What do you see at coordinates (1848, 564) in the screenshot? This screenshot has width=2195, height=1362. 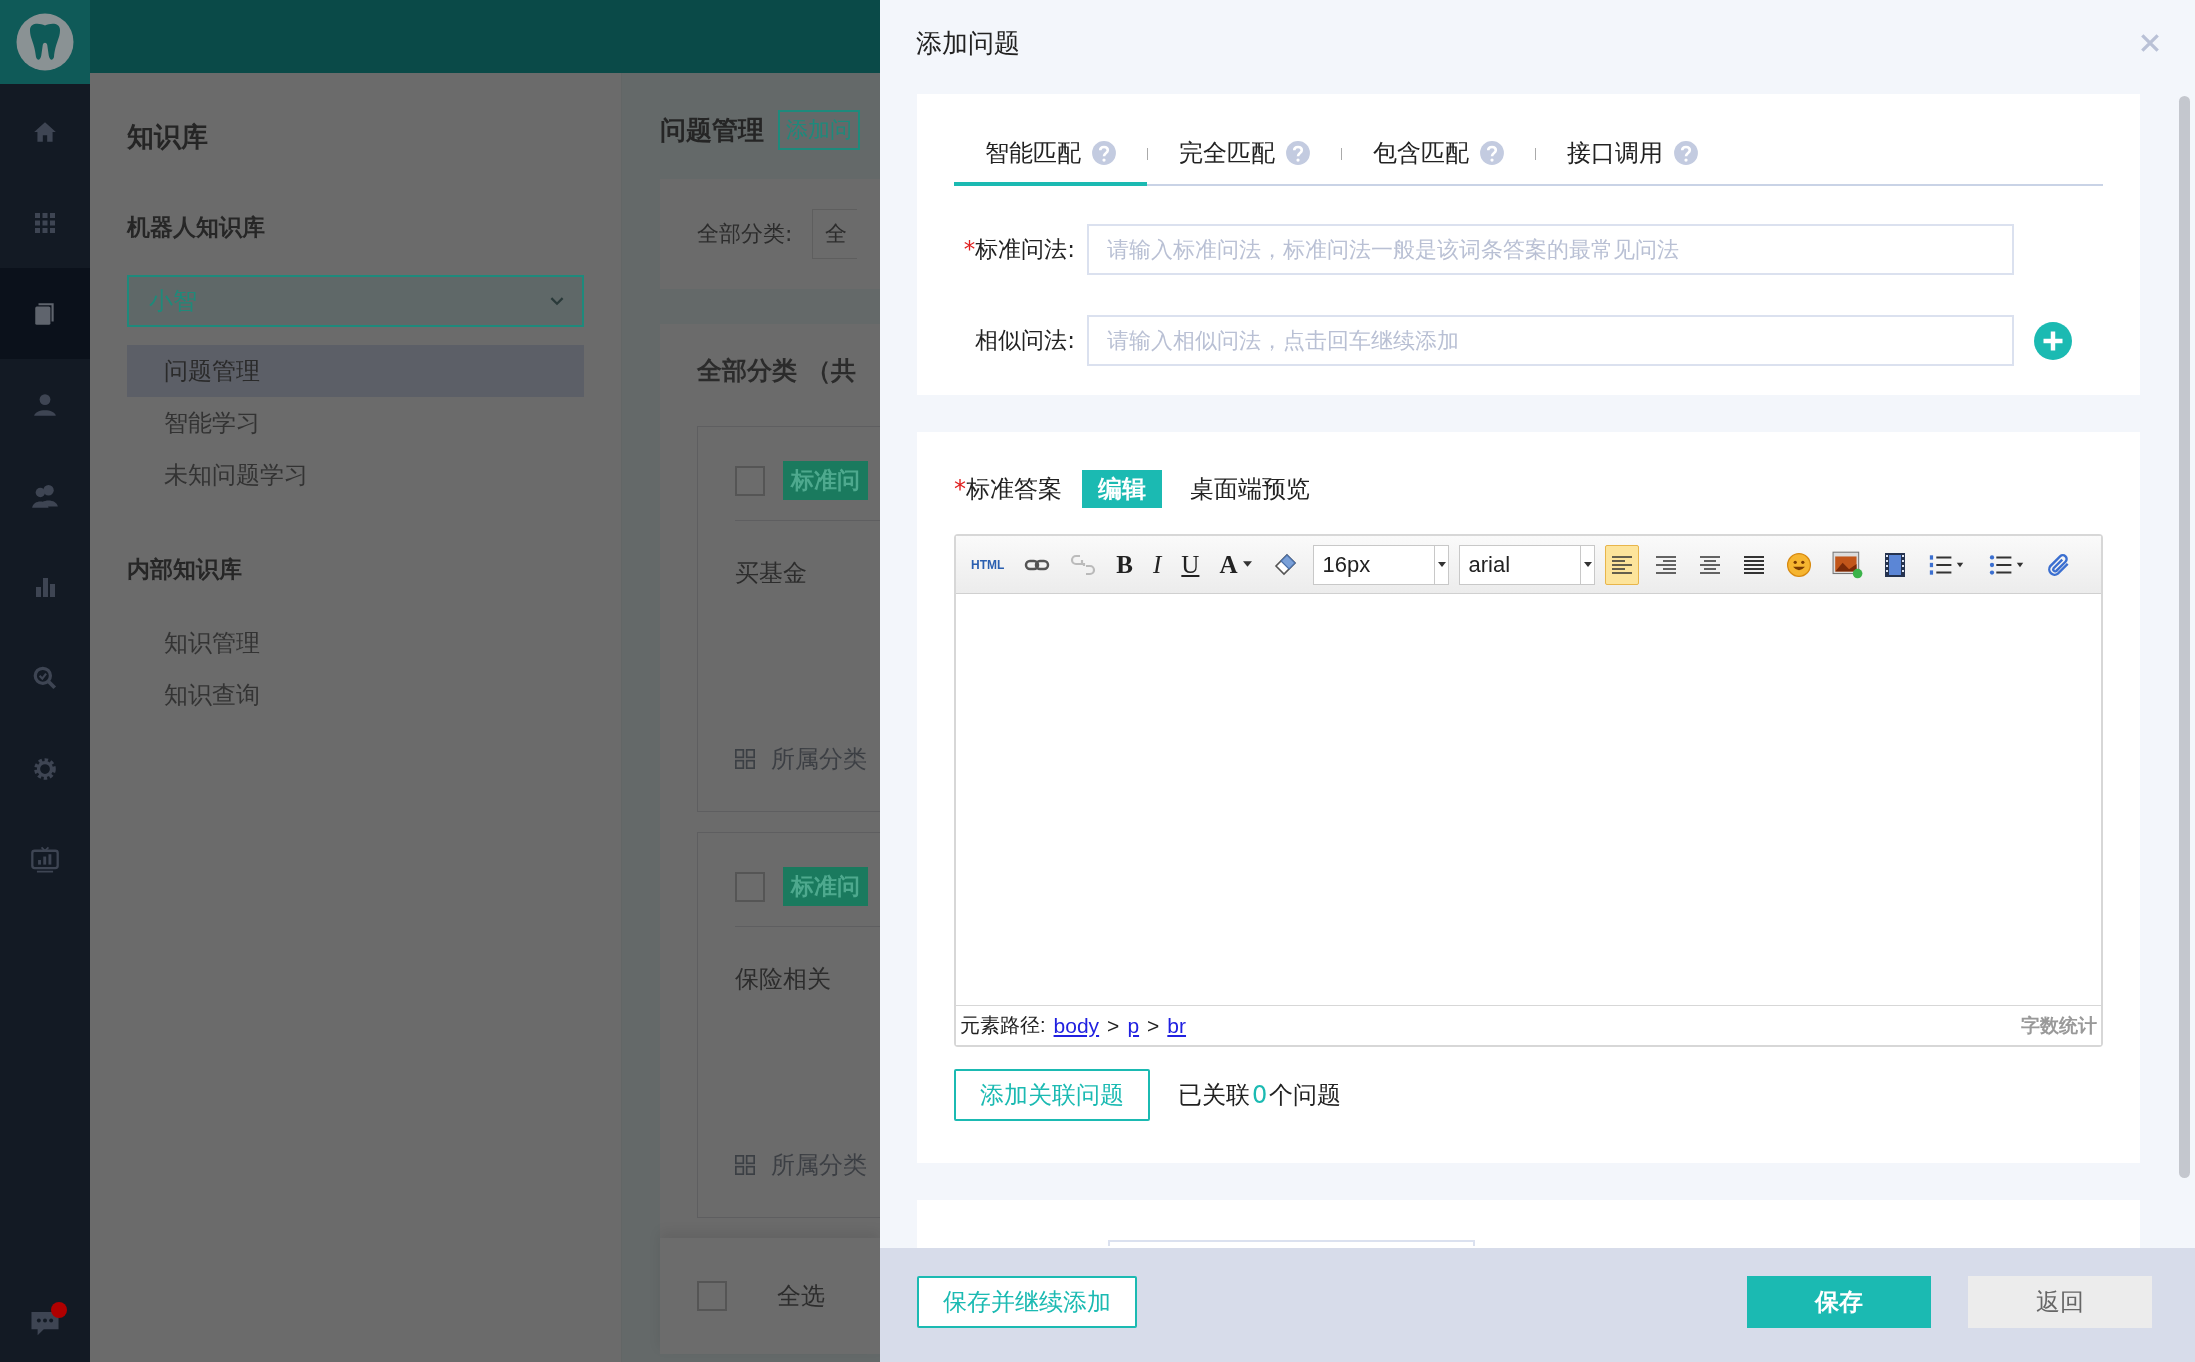 I see `image-icon` at bounding box center [1848, 564].